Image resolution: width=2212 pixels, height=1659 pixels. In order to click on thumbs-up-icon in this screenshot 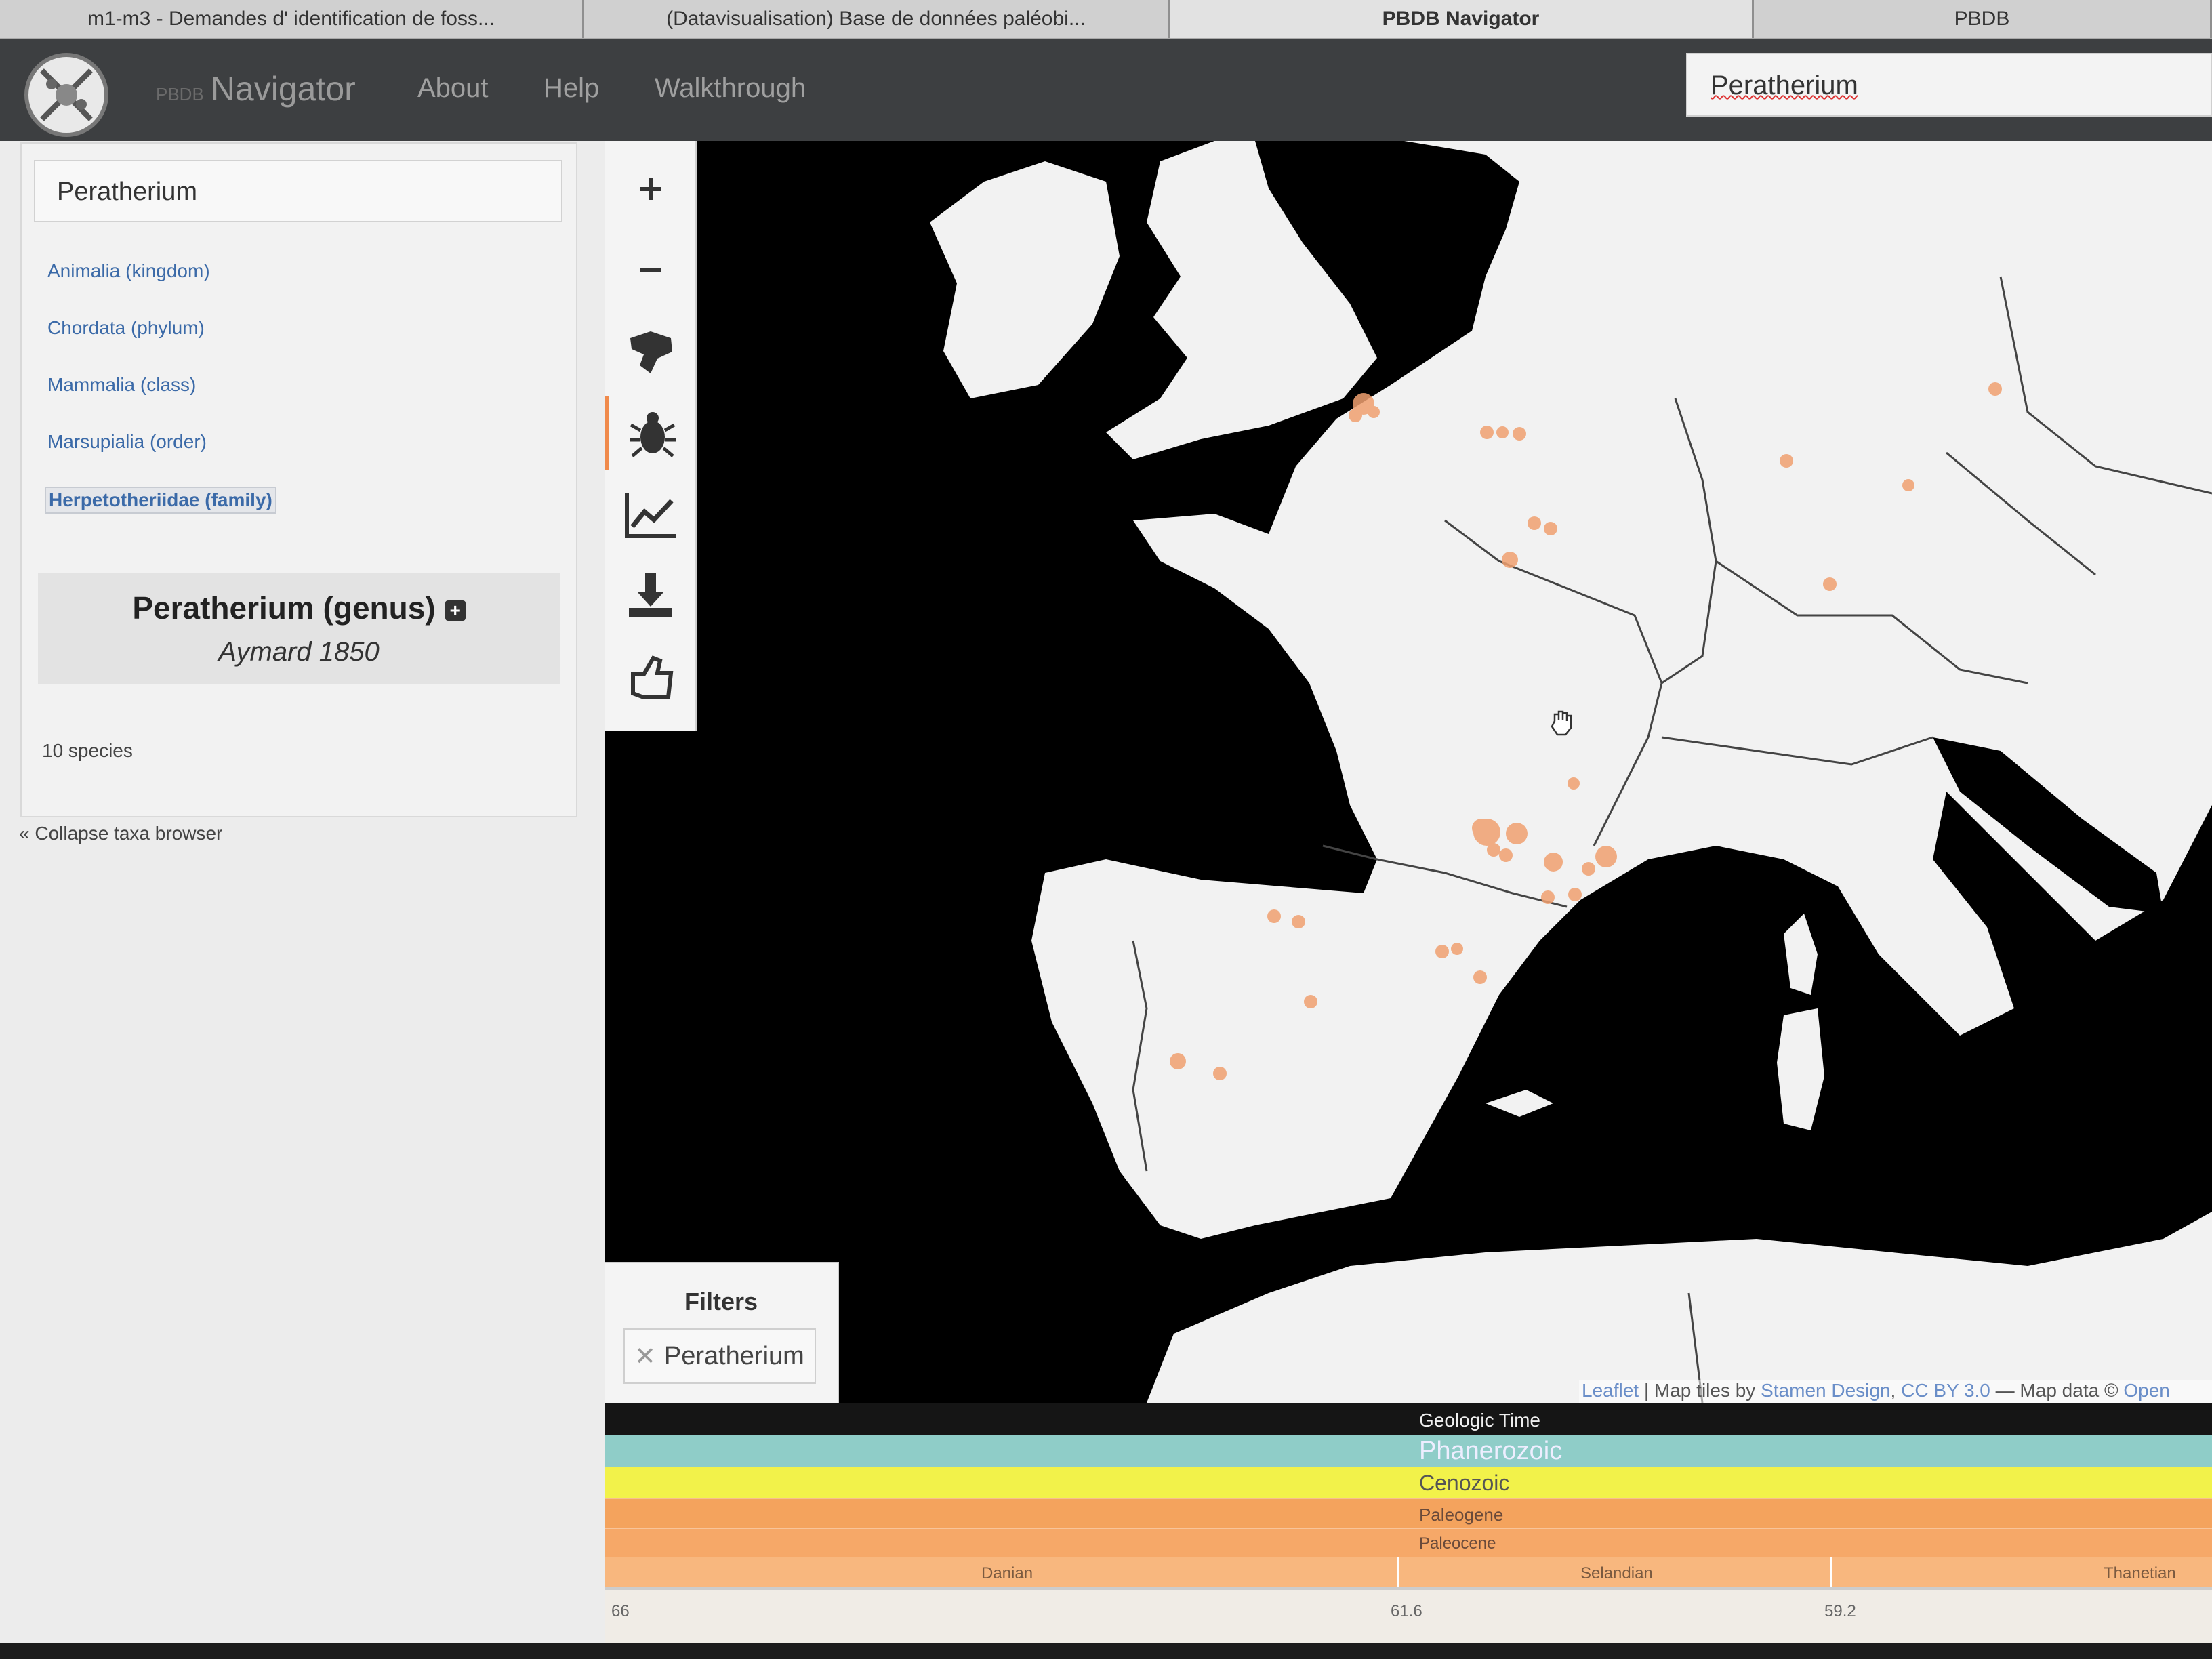, I will do `click(652, 677)`.